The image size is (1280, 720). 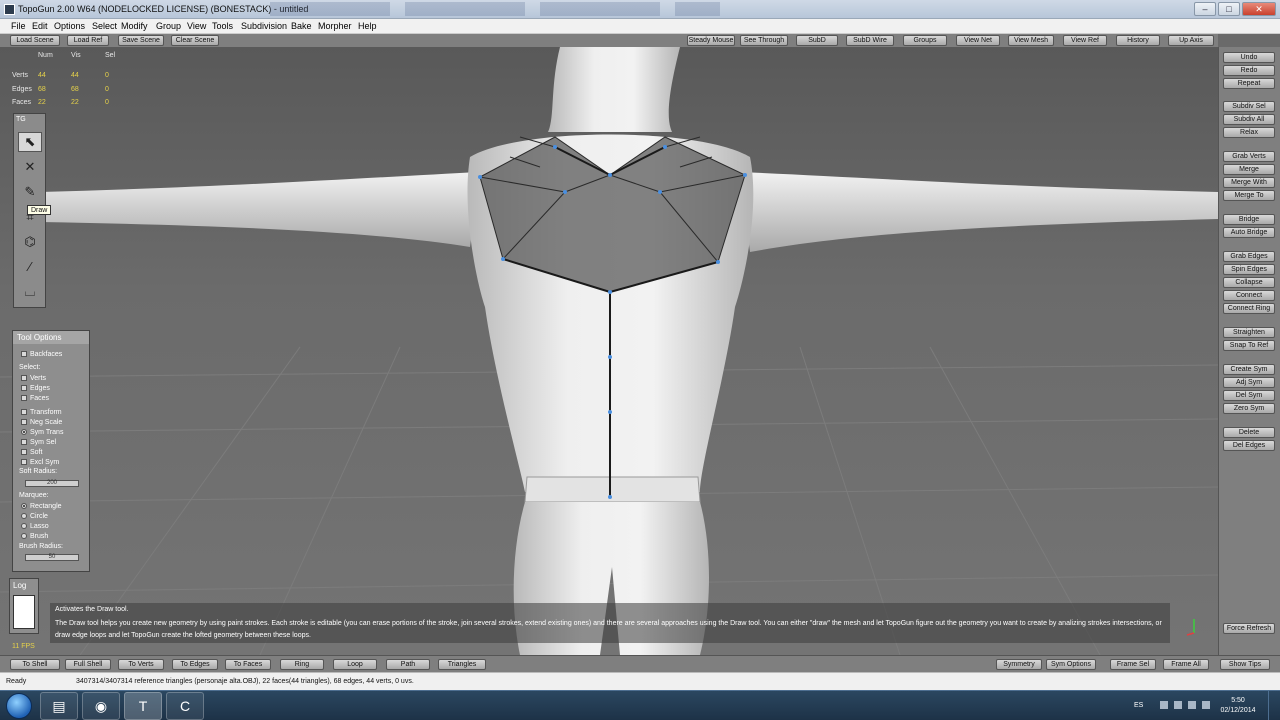 What do you see at coordinates (141, 40) in the screenshot?
I see `save-scene-button: Save Scene` at bounding box center [141, 40].